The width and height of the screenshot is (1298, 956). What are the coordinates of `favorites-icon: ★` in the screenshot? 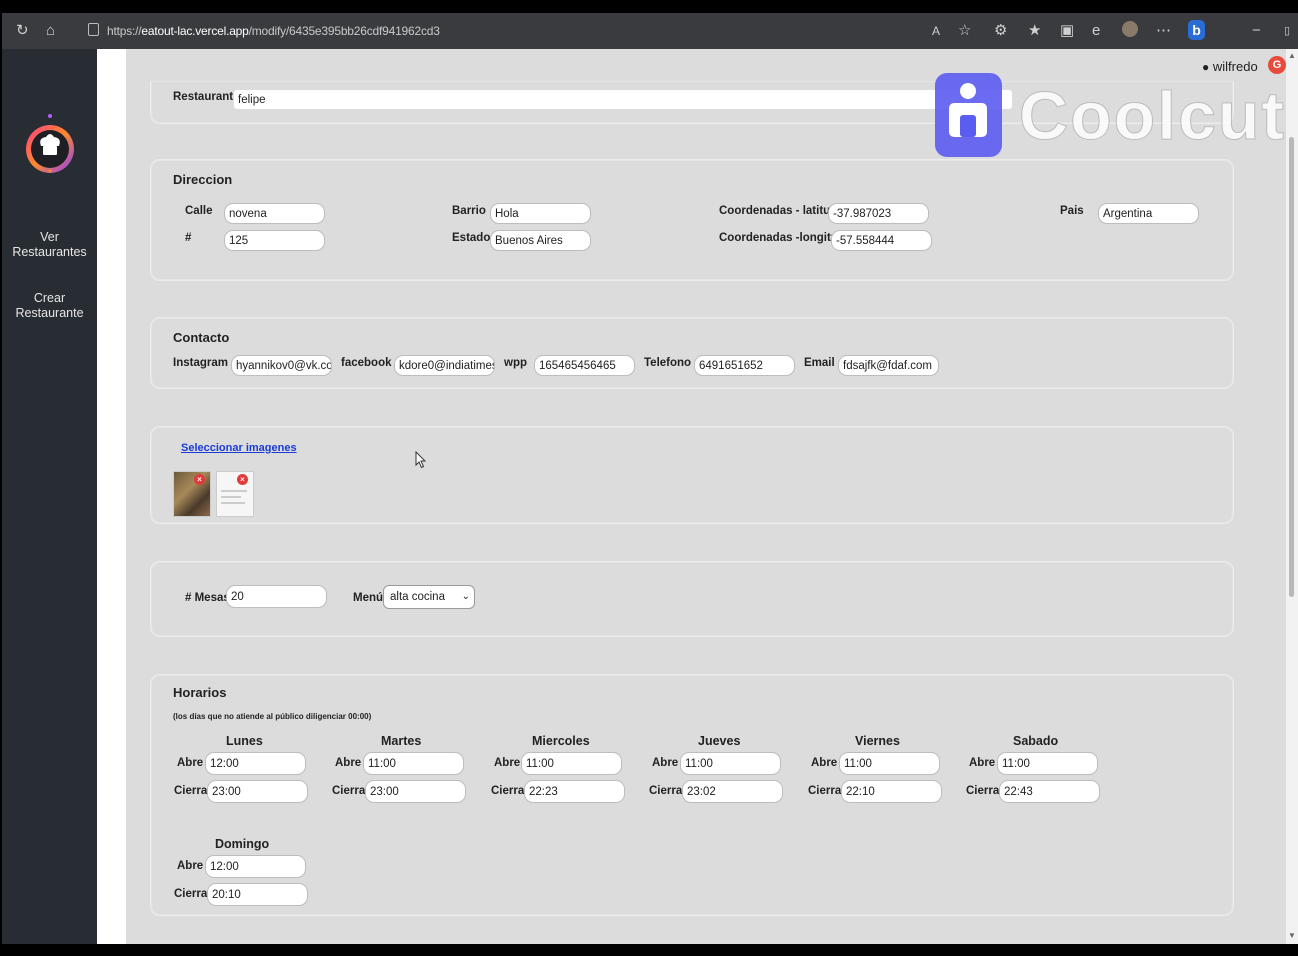 It's located at (1034, 31).